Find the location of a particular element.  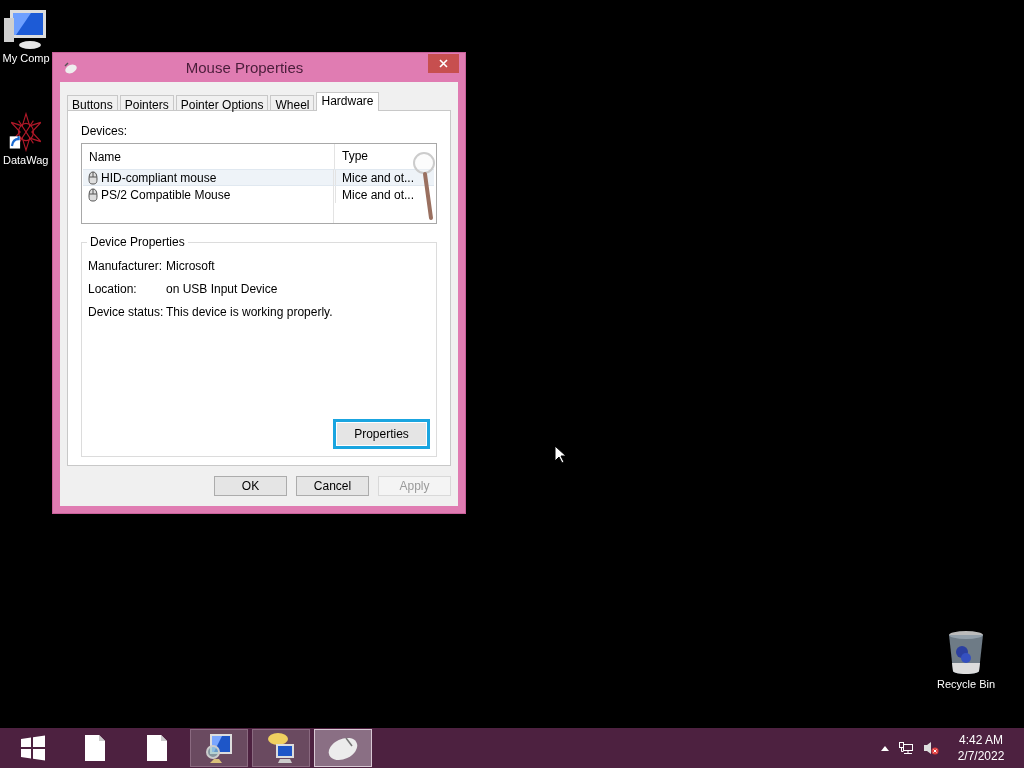

tab: Buttons is located at coordinates (92, 102).